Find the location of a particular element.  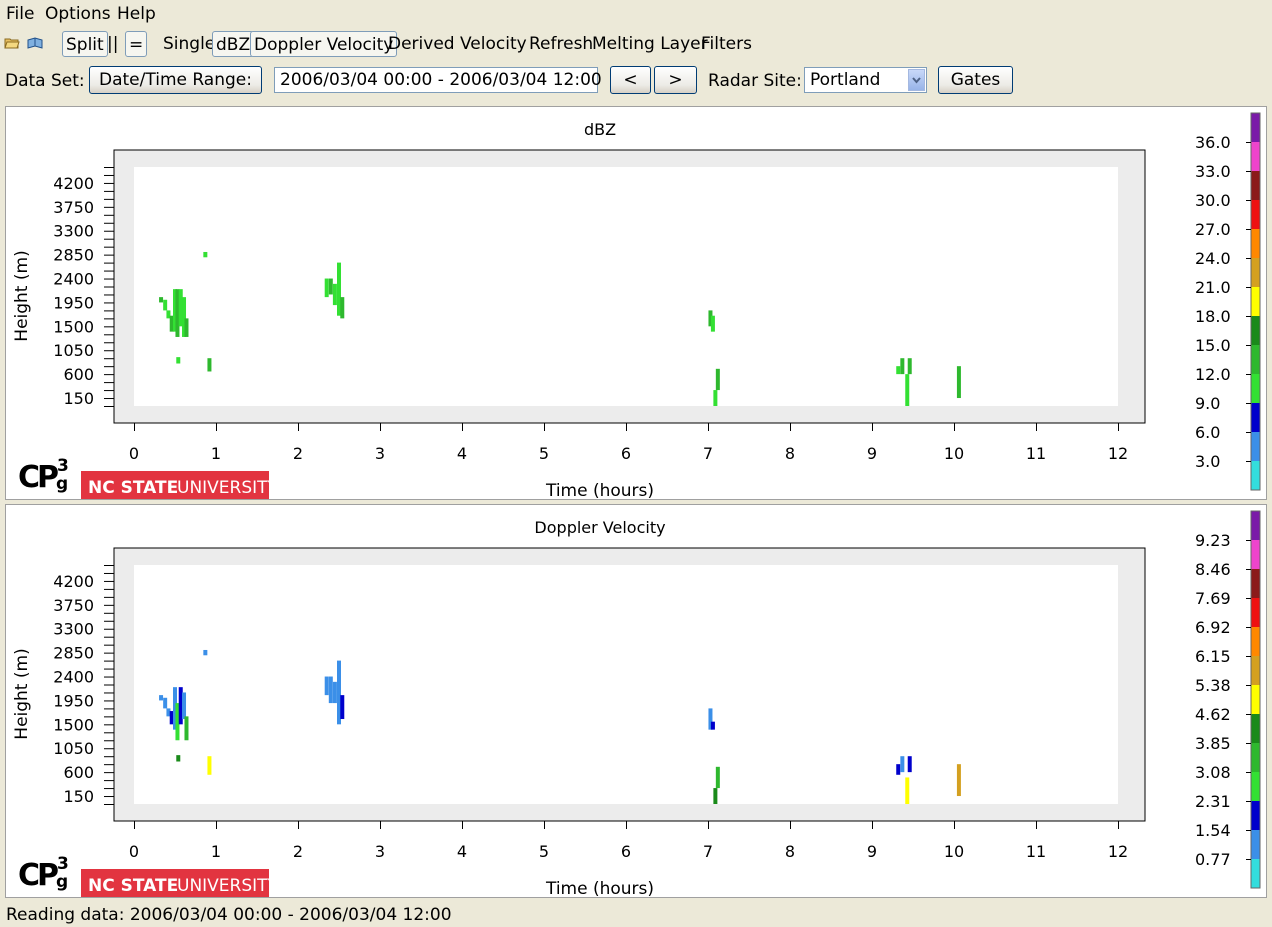

melting-layer-button: Melting Layer is located at coordinates (650, 44).